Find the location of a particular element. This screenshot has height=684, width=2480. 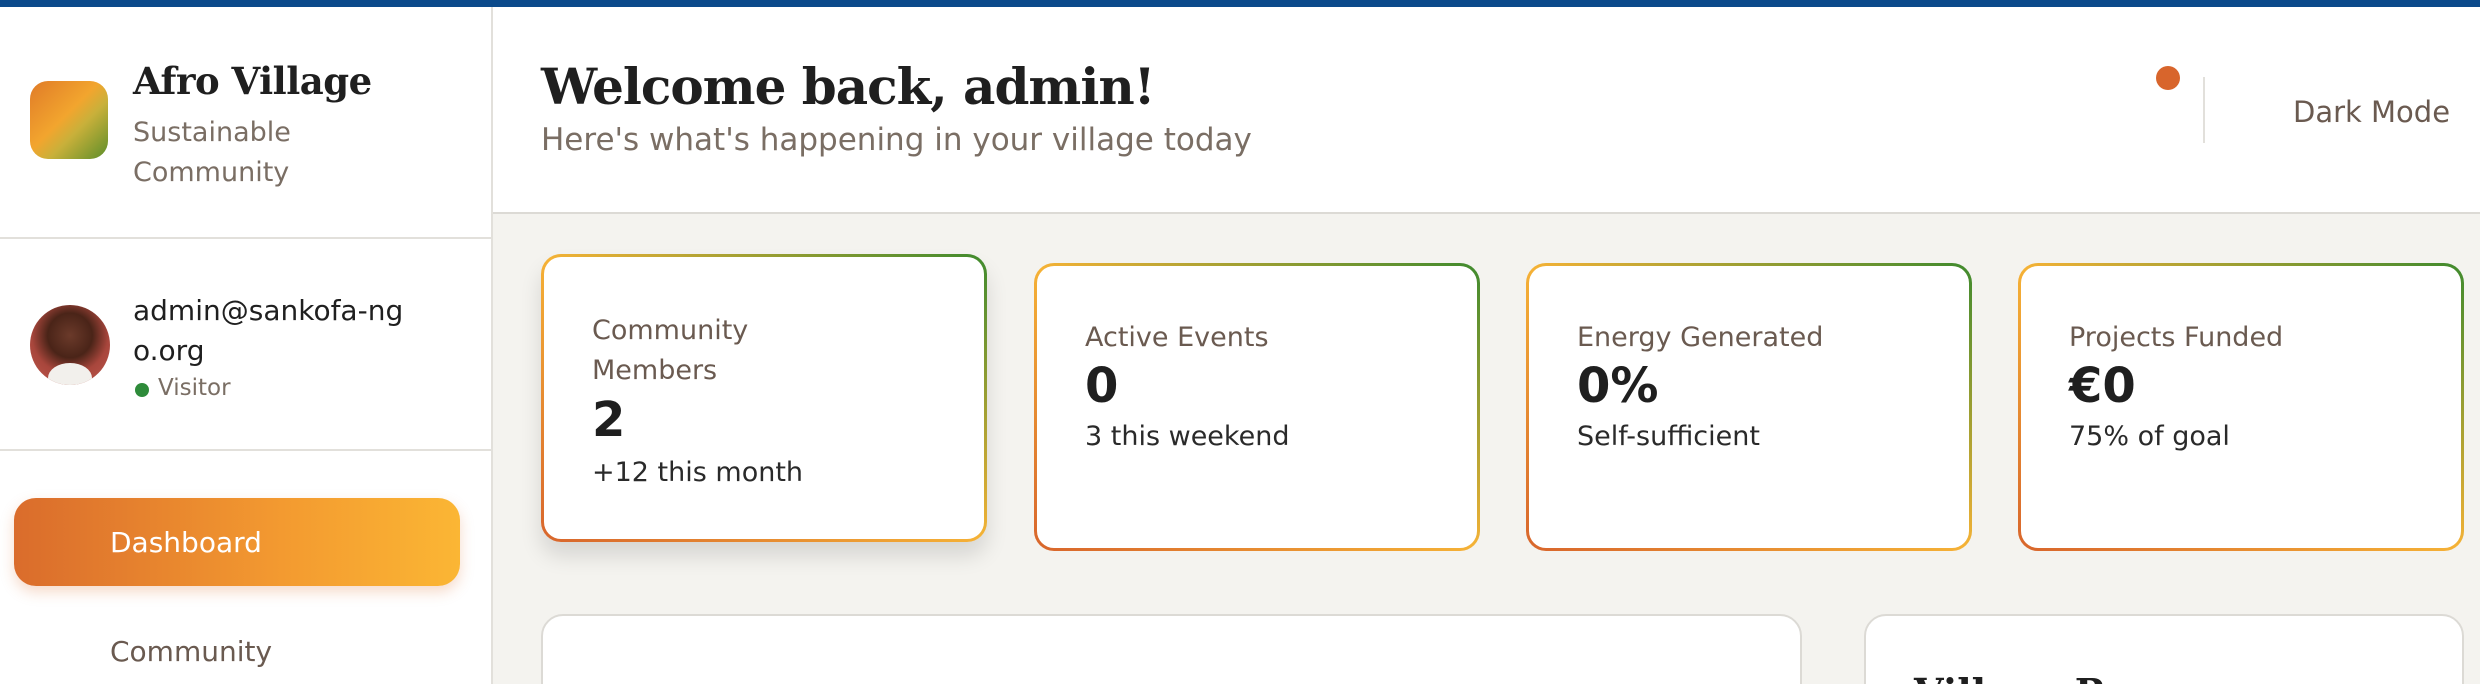

stat-card-active-events: Active Events 0 3 this weekend is located at coordinates (1257, 407).